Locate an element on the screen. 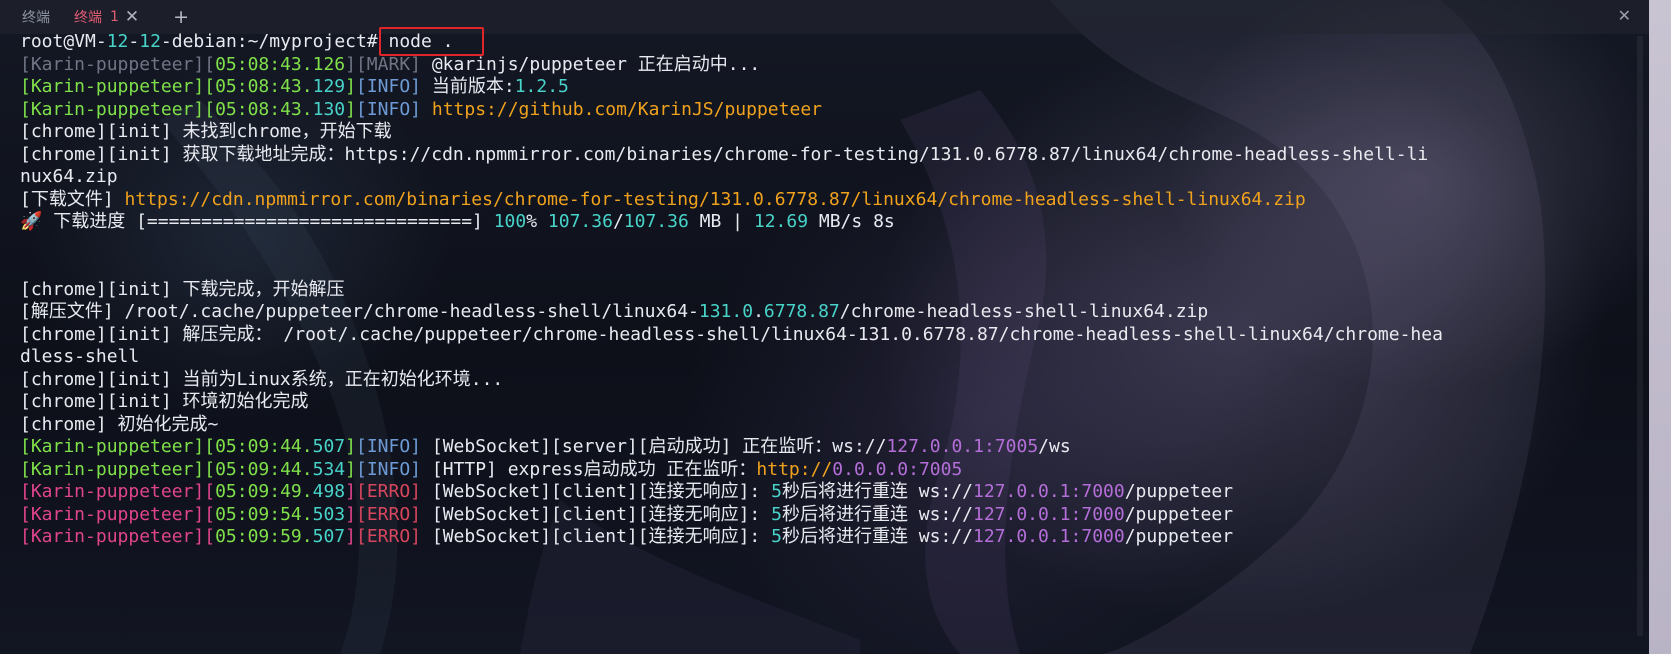 The height and width of the screenshot is (654, 1671). terminal-text-segment: [下载文件] is located at coordinates (72, 199).